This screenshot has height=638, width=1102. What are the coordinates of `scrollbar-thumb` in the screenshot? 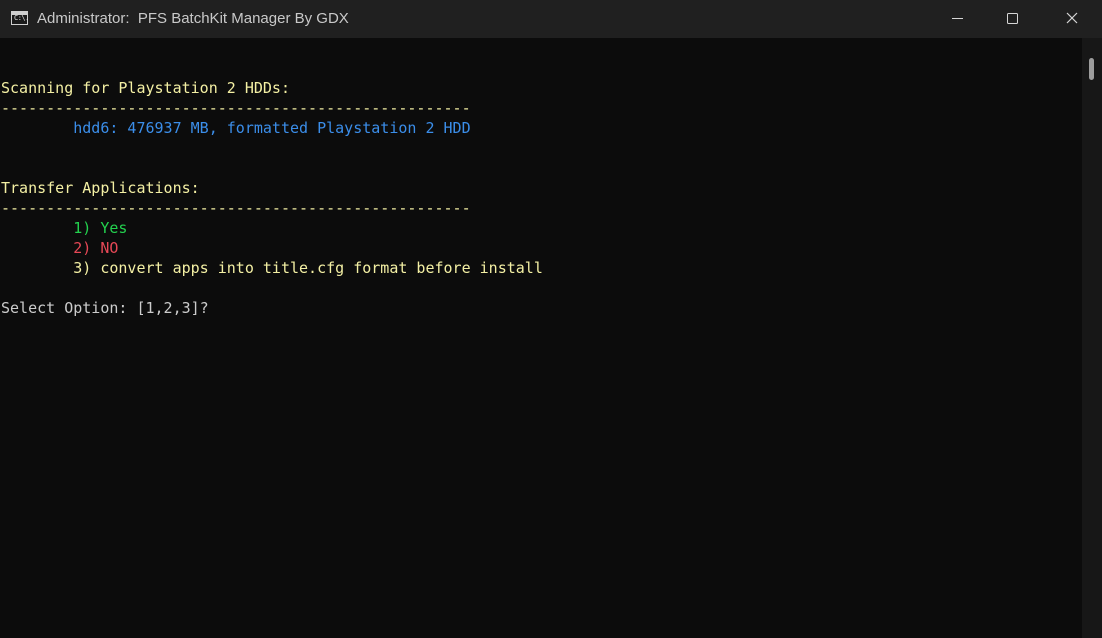 It's located at (1091, 69).